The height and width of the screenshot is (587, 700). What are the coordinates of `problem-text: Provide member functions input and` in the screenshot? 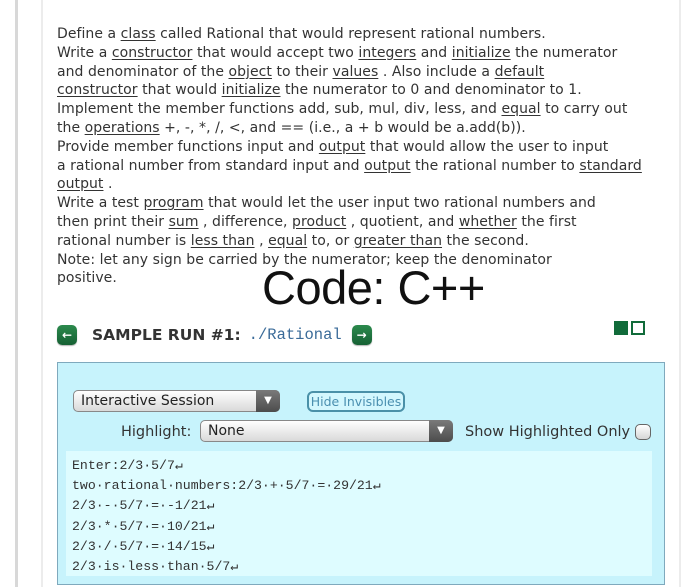 It's located at (188, 146).